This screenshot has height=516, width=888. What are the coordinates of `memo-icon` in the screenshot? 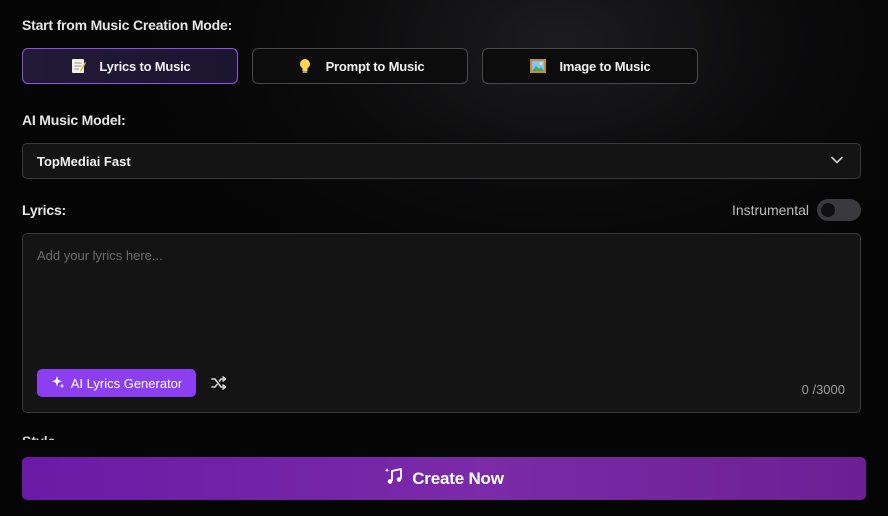 It's located at (78, 66).